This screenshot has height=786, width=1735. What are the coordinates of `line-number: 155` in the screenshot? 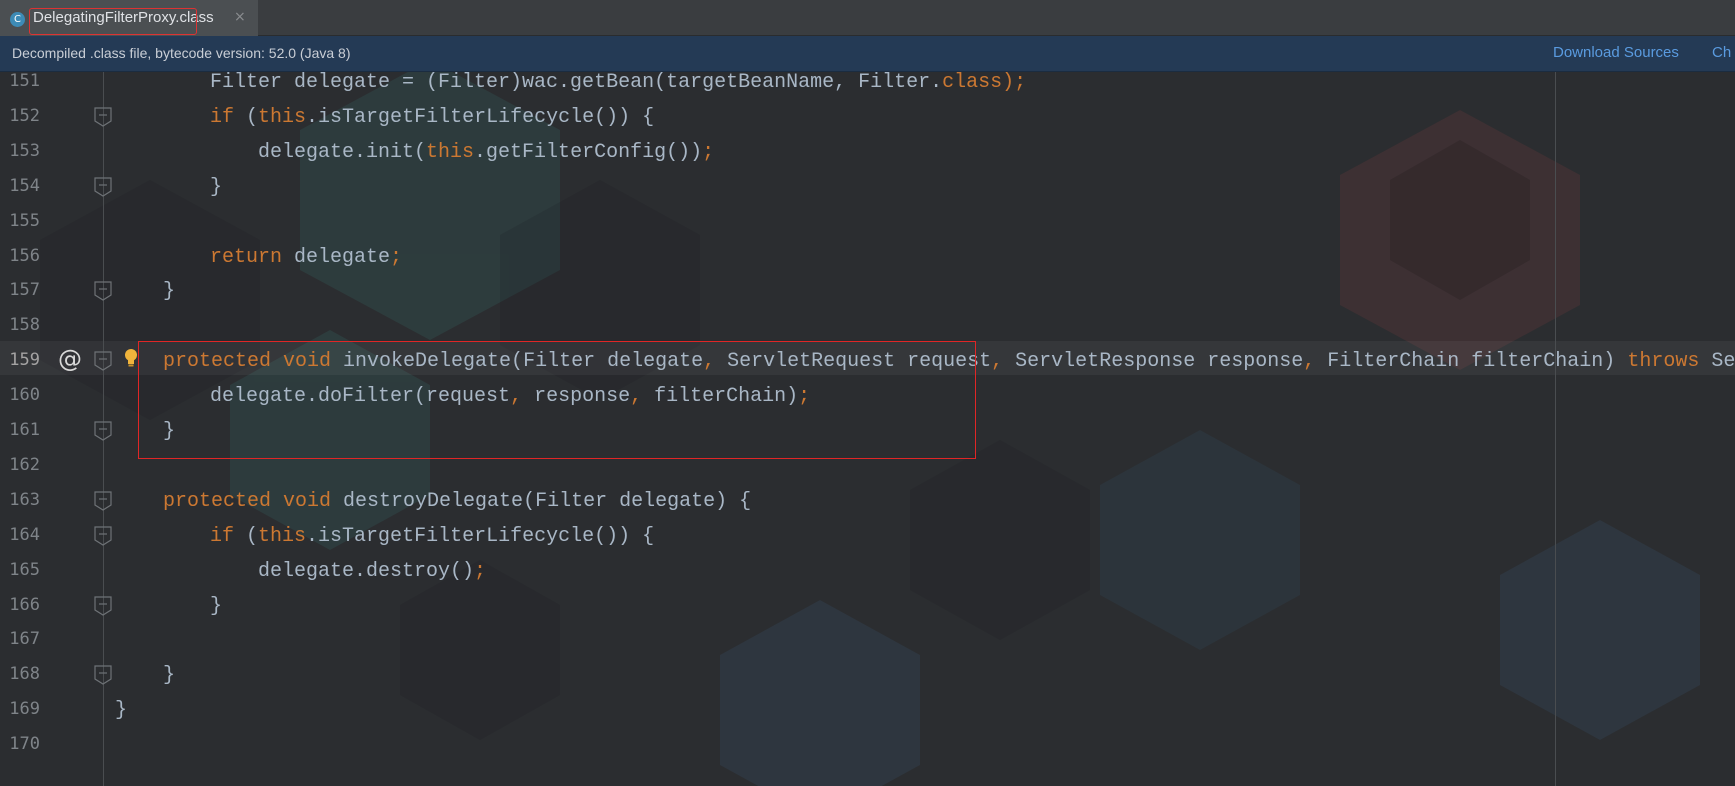 It's located at (24, 220).